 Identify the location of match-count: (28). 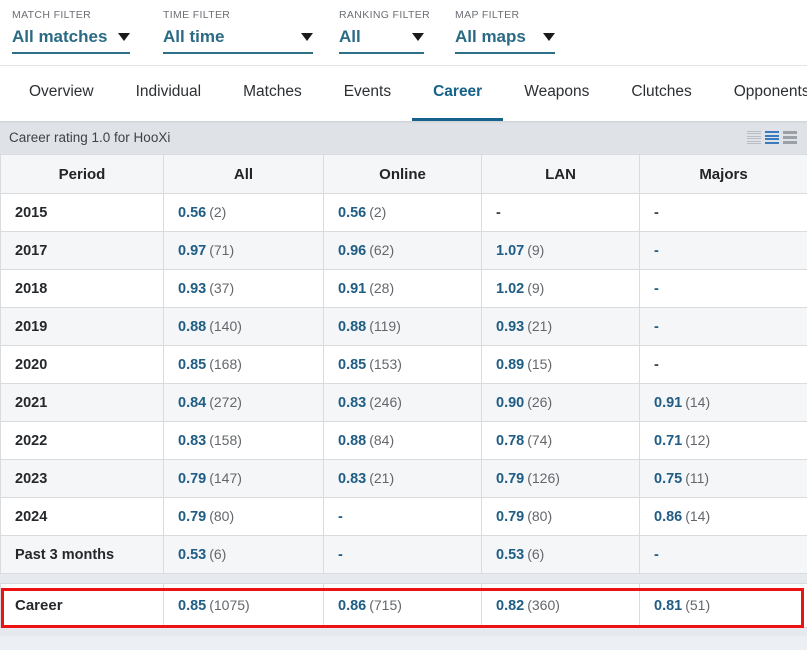
(382, 288).